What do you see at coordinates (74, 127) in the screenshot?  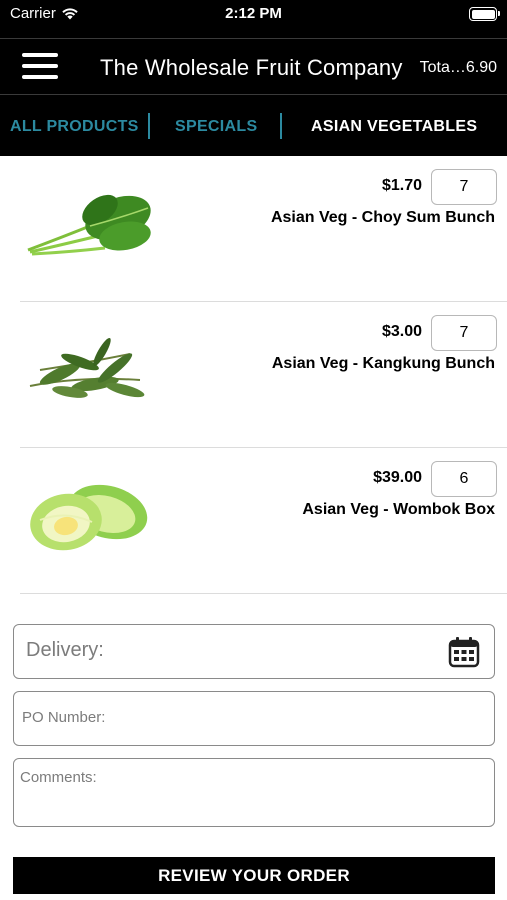 I see `tab-all-products: ALL PRODUCTS` at bounding box center [74, 127].